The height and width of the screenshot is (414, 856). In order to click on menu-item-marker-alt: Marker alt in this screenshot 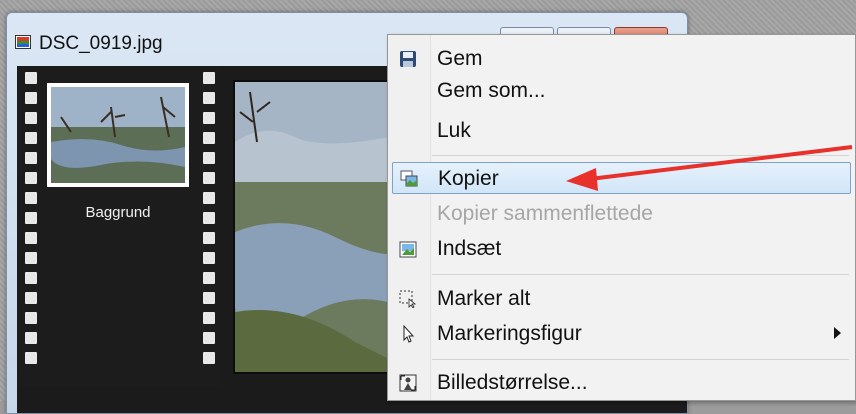, I will do `click(621, 299)`.